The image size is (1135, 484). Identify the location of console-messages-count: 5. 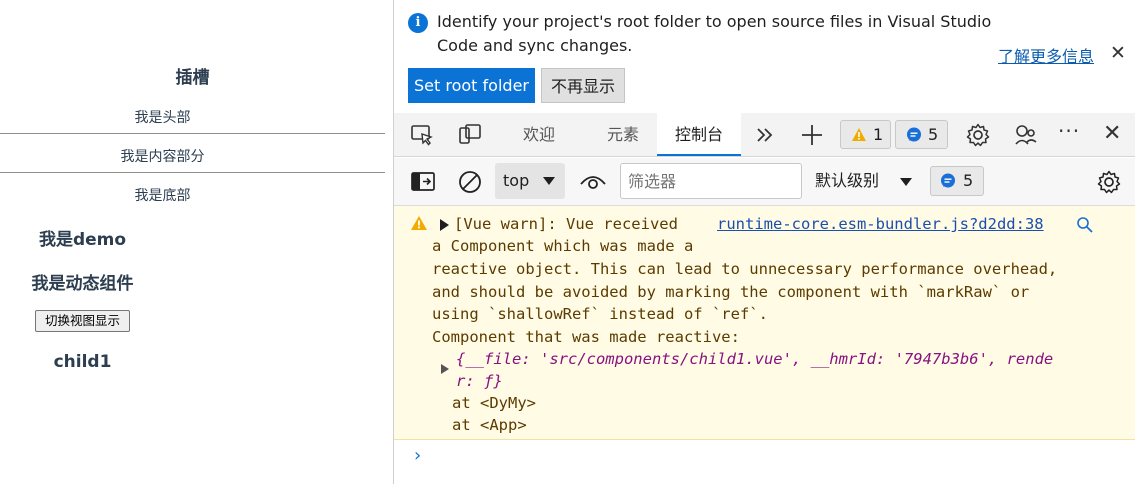
(968, 180).